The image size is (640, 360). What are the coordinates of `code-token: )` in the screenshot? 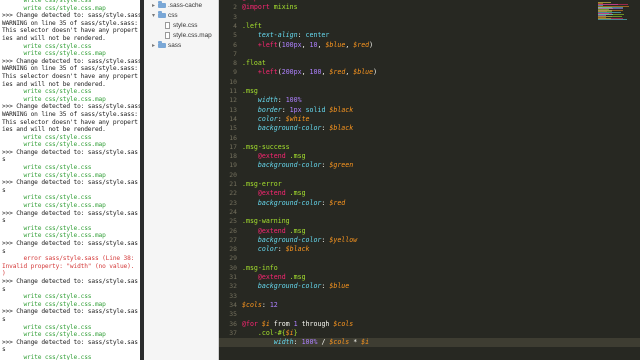 It's located at (371, 44).